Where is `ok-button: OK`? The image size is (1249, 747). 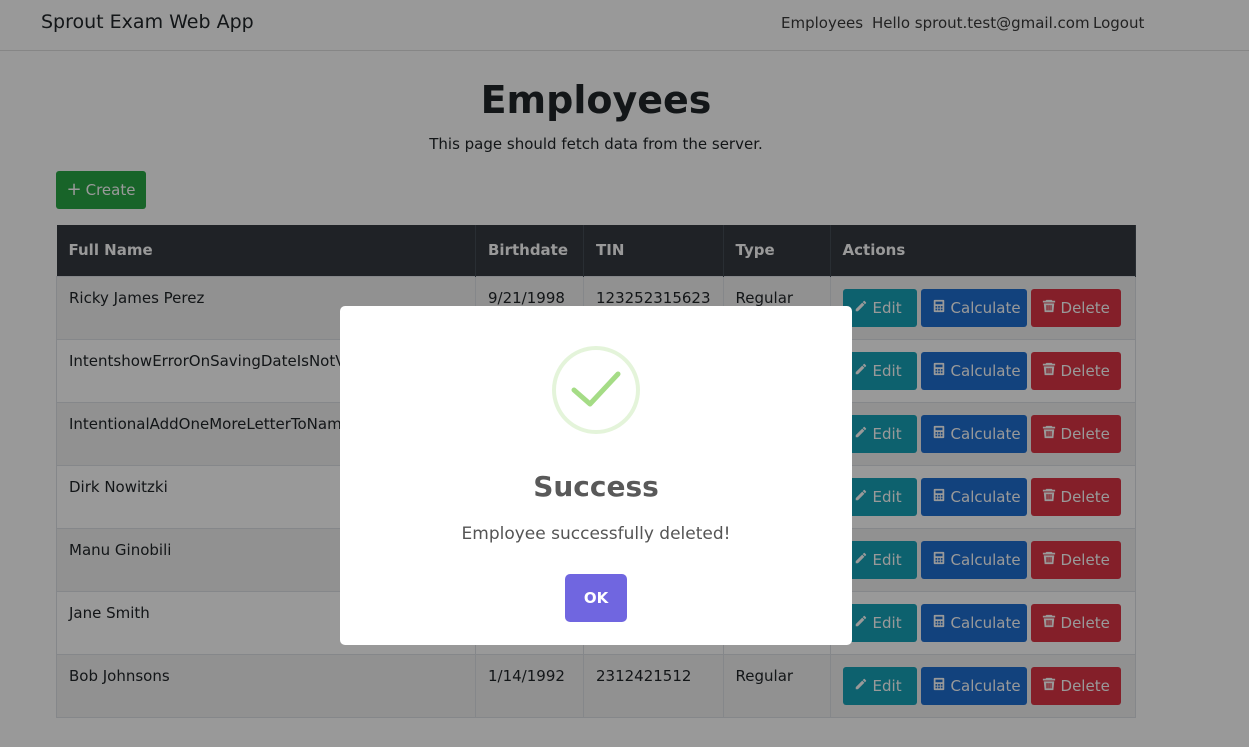 ok-button: OK is located at coordinates (596, 598).